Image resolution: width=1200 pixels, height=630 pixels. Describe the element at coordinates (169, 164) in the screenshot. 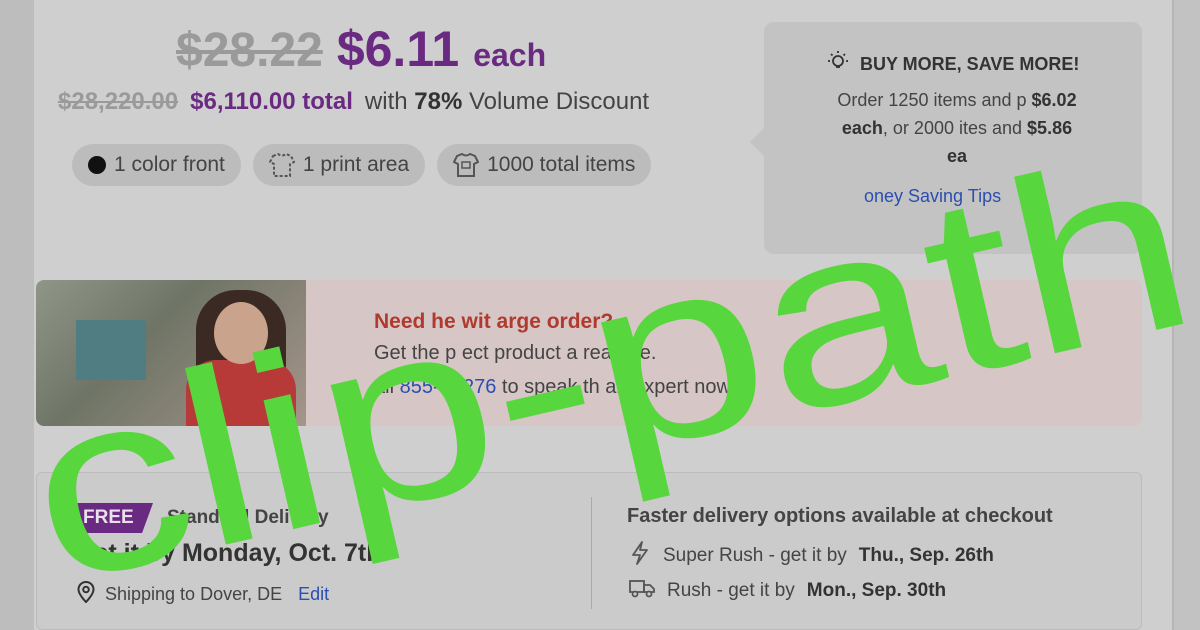

I see `pill-label: 1 color front` at that location.